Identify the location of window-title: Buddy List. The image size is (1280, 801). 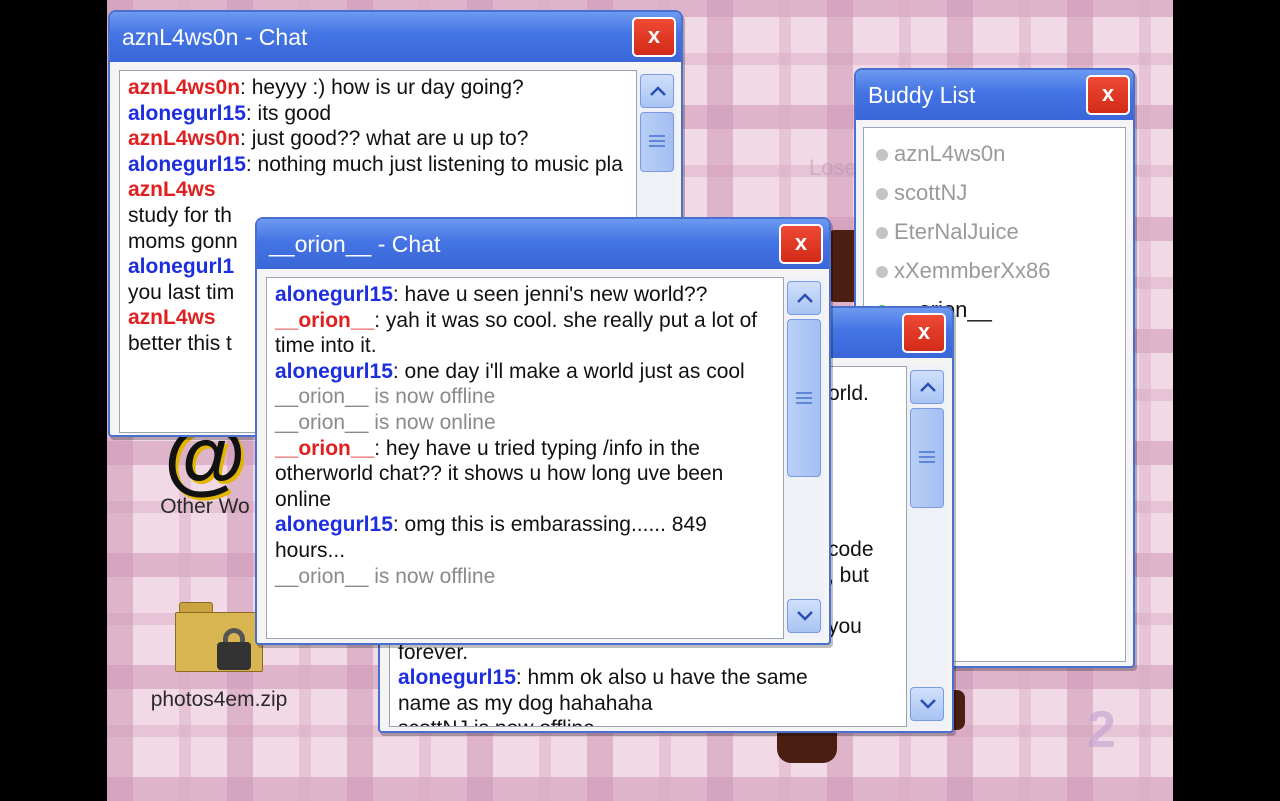
(922, 95).